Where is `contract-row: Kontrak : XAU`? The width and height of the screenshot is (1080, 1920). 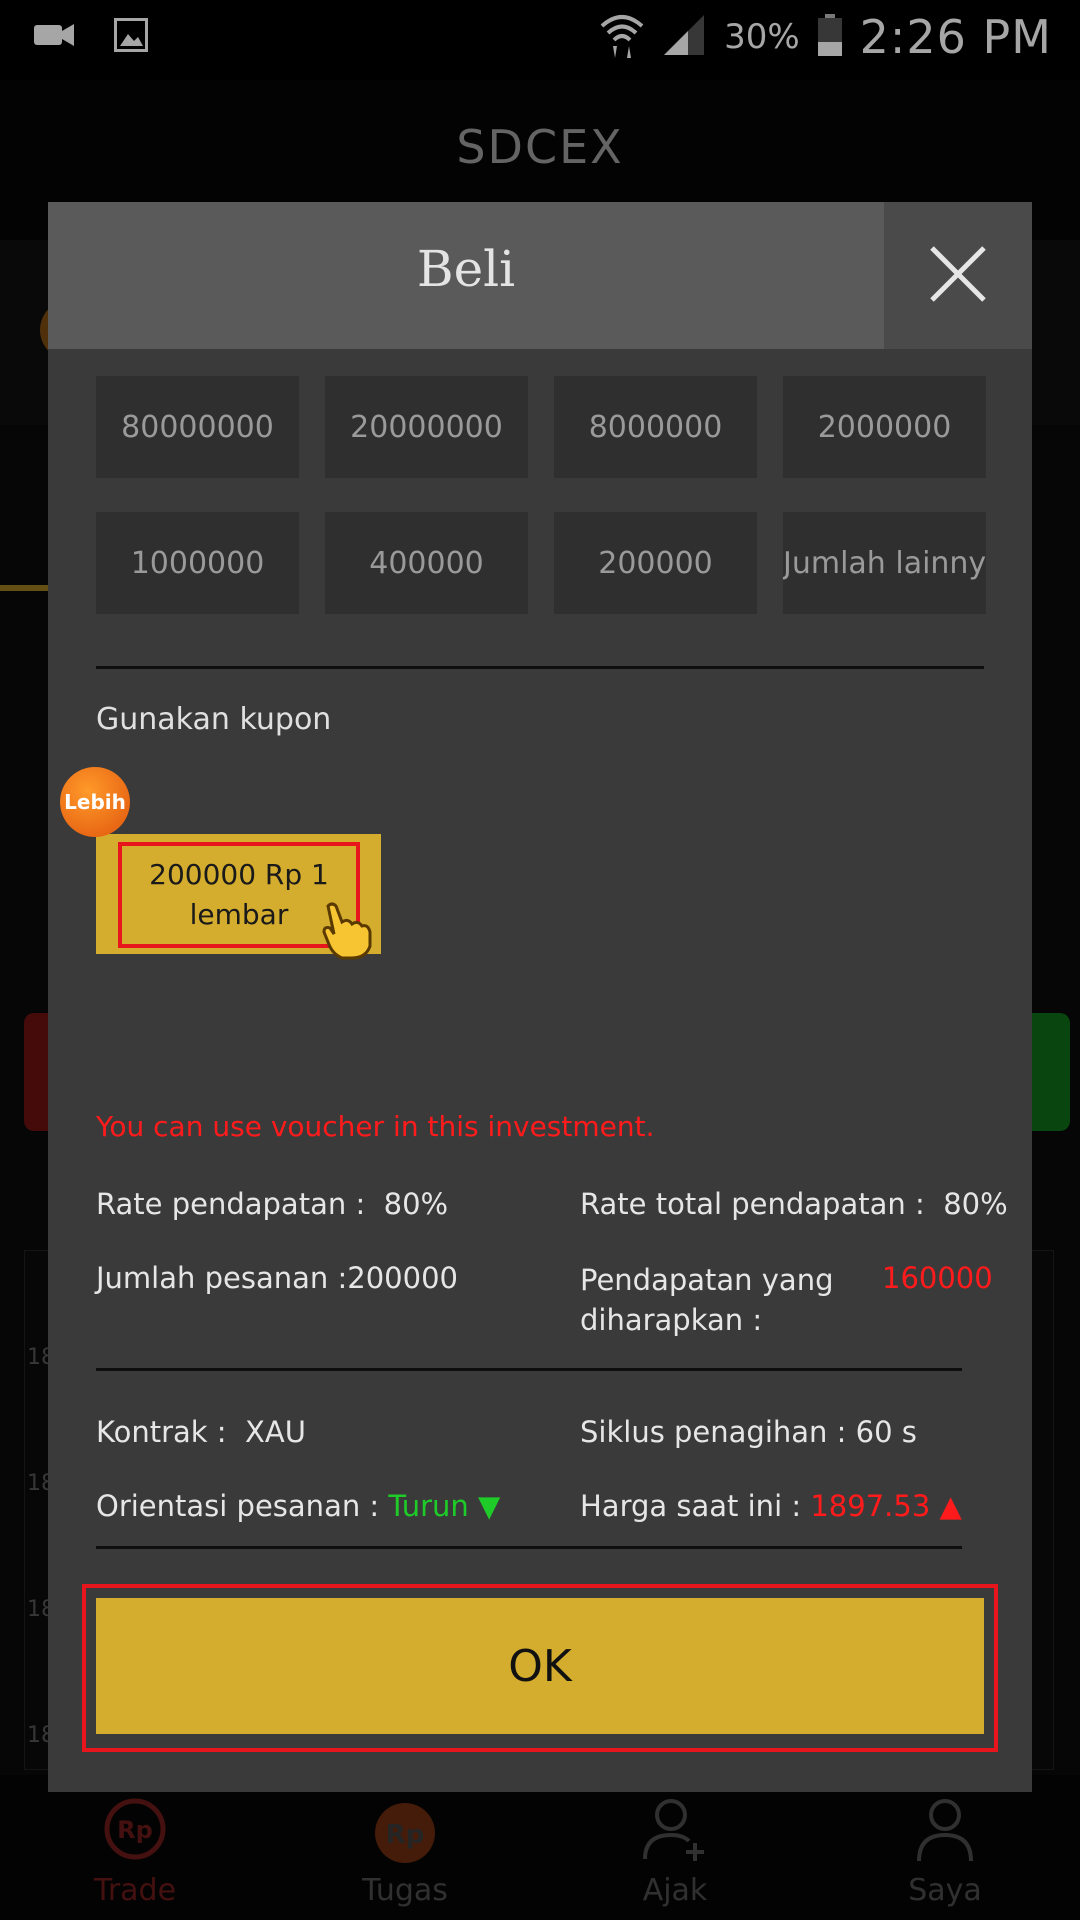
contract-row: Kontrak : XAU is located at coordinates (201, 1432).